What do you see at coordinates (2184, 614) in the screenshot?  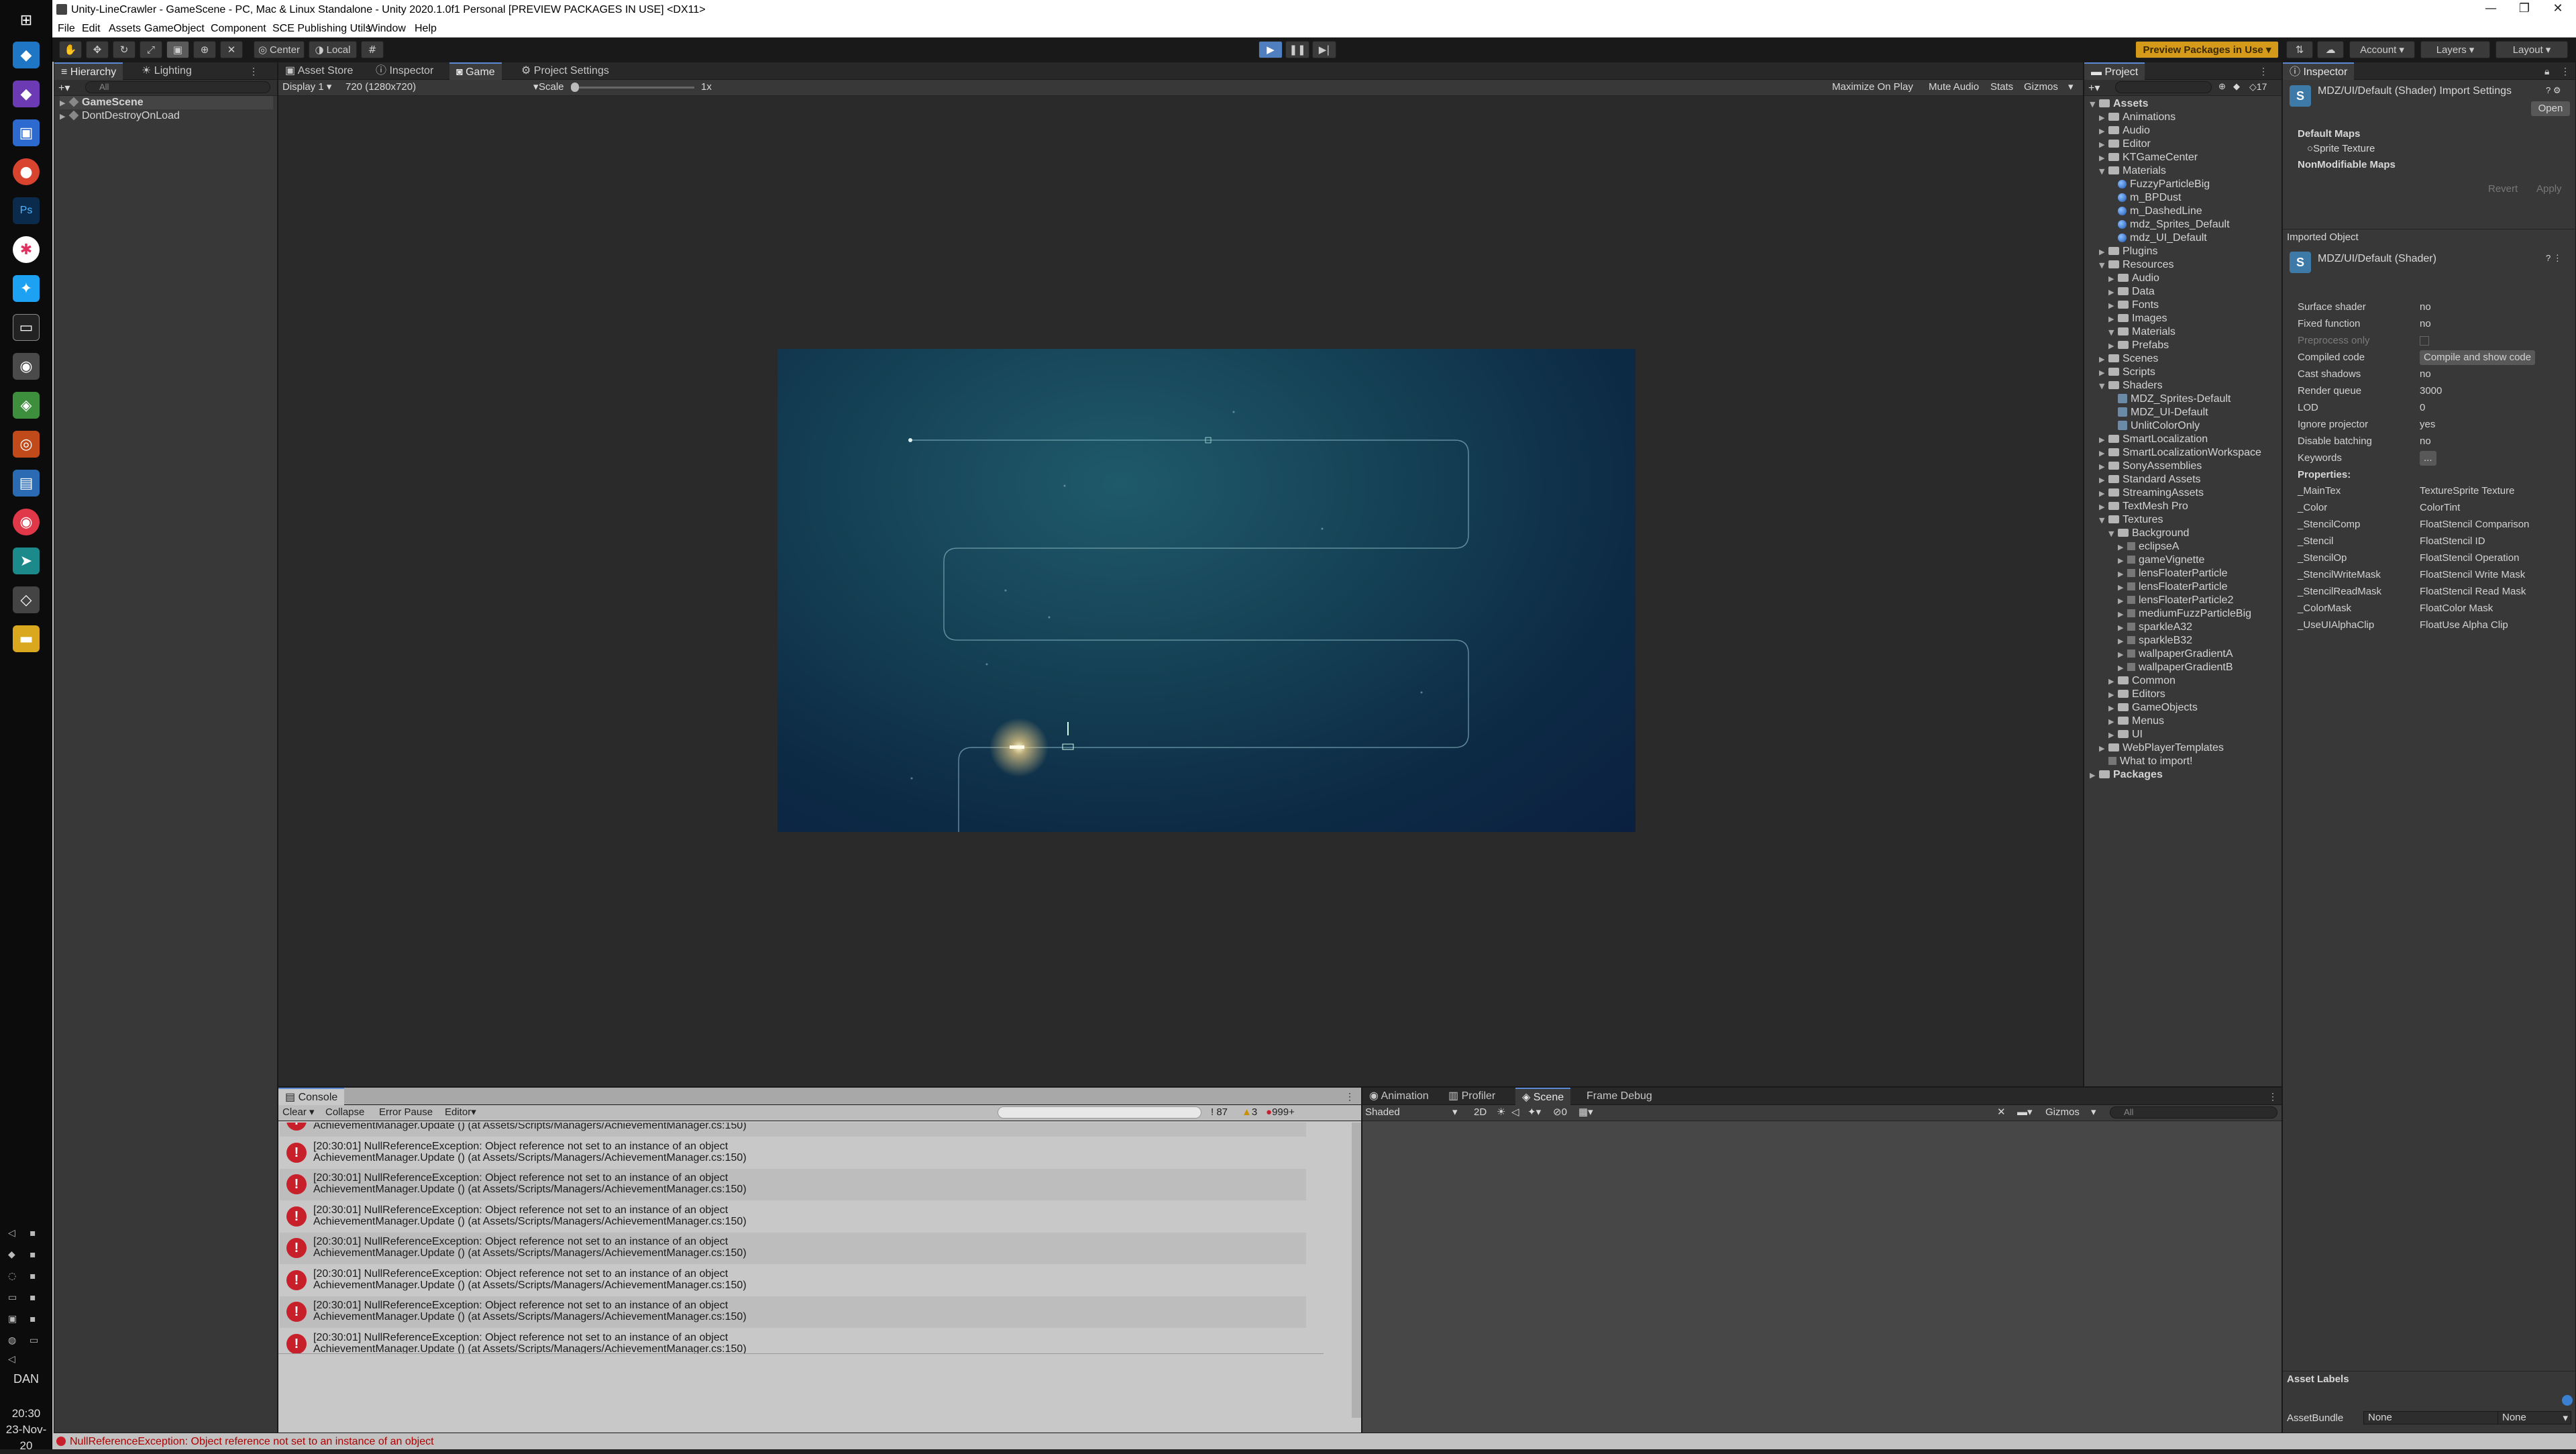 I see `project-item: ▶ mediumFuzzParticleBig` at bounding box center [2184, 614].